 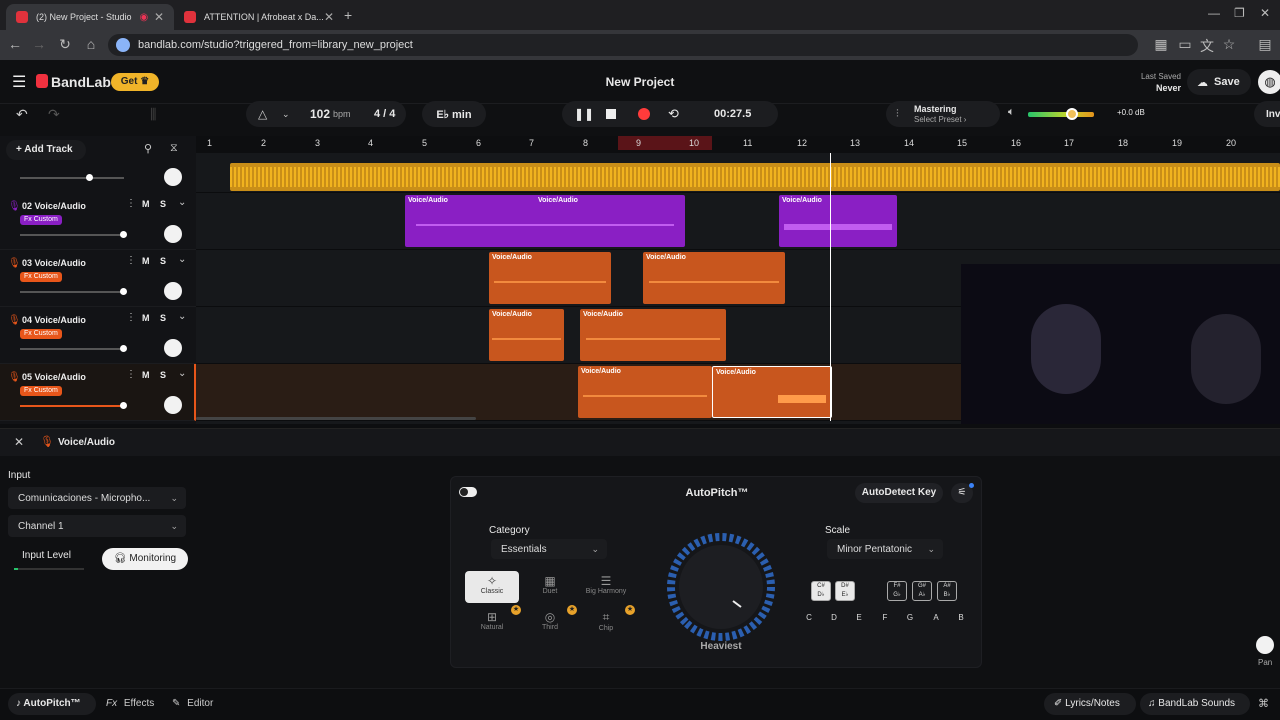 What do you see at coordinates (1090, 704) in the screenshot?
I see `lyrics-notes-button: ✐ Lyrics/Notes` at bounding box center [1090, 704].